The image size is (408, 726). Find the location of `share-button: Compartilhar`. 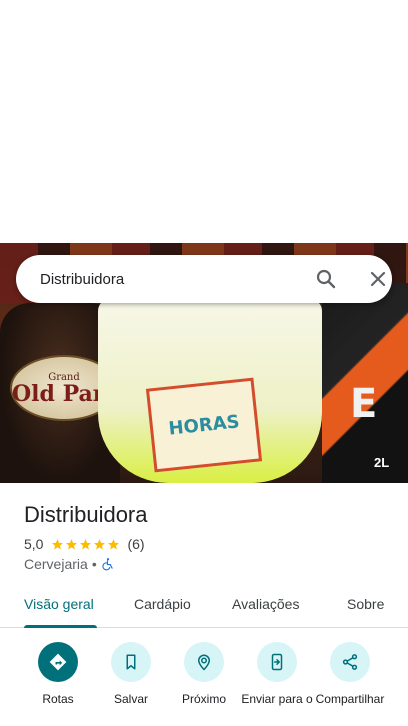

share-button: Compartilhar is located at coordinates (350, 674).